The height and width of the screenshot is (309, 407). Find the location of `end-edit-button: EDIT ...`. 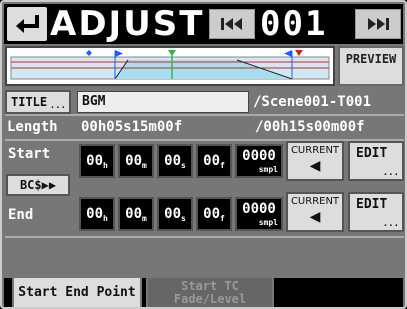

end-edit-button: EDIT ... is located at coordinates (376, 212).